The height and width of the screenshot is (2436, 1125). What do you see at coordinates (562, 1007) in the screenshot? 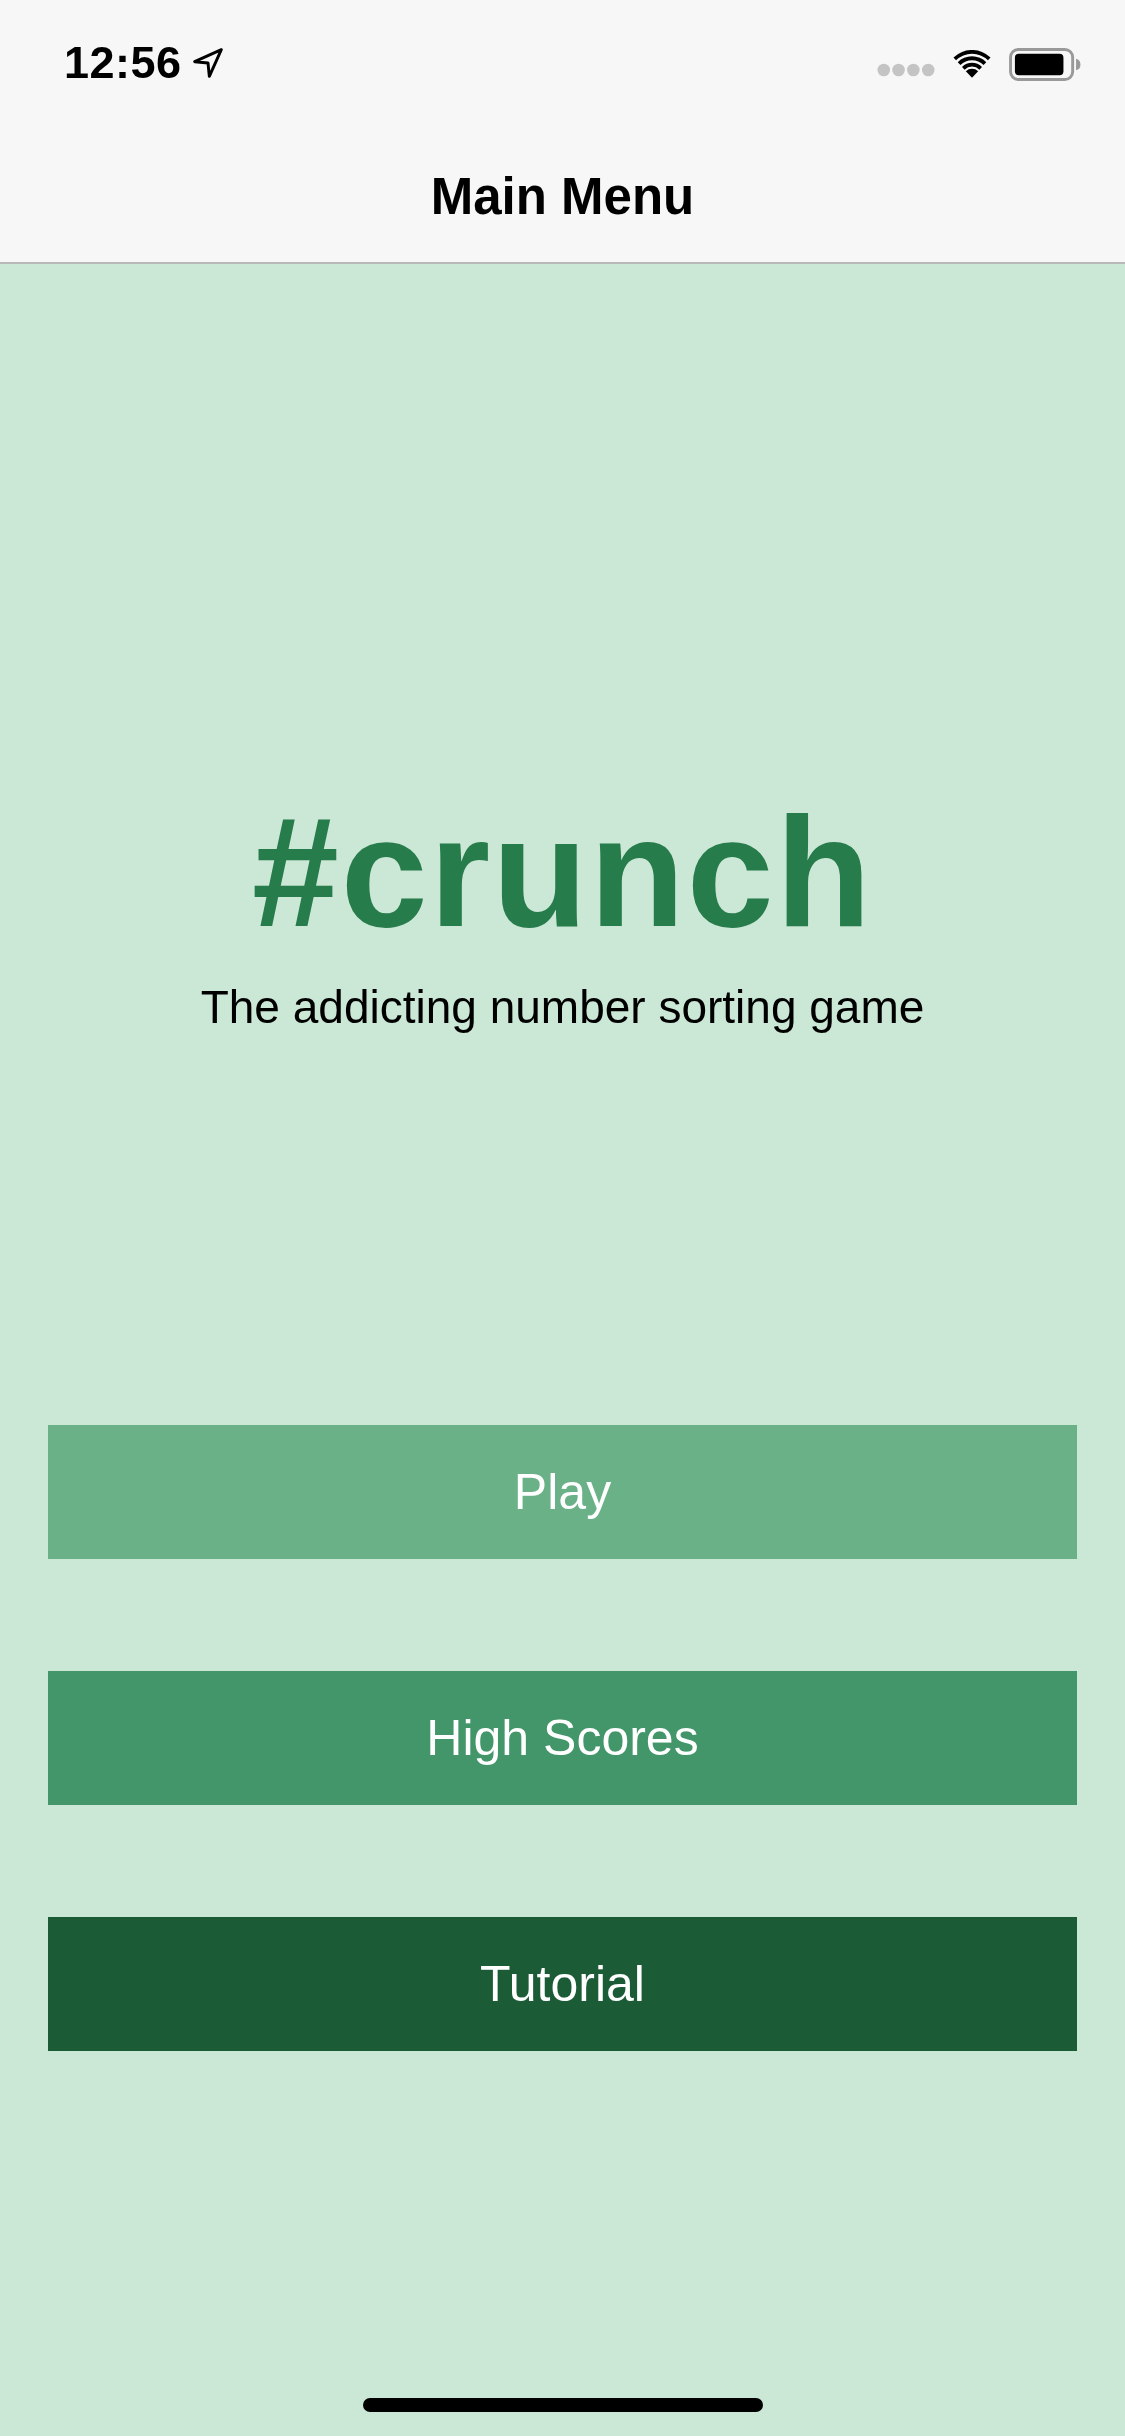
I see `app-subtitle: The addicting number sorting game` at bounding box center [562, 1007].